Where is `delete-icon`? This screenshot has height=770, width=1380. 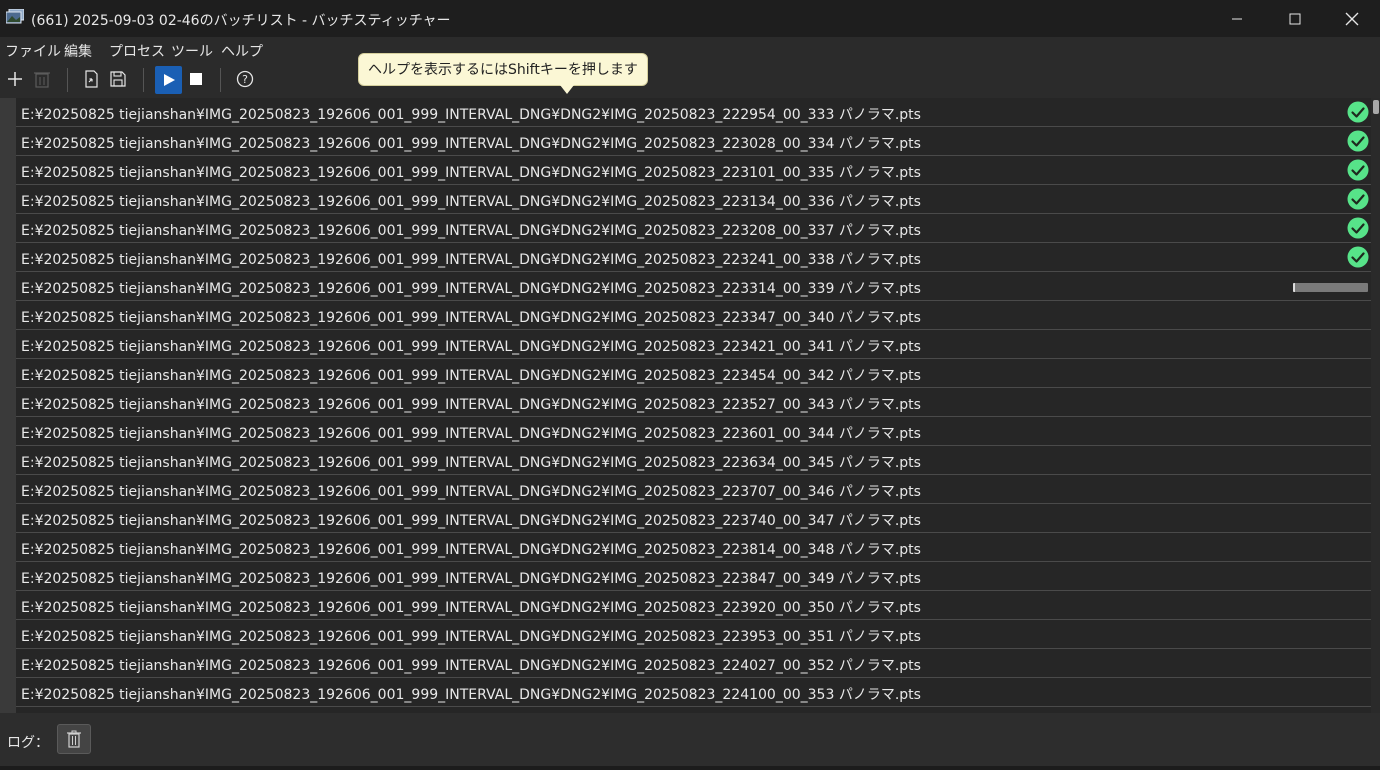 delete-icon is located at coordinates (42, 80).